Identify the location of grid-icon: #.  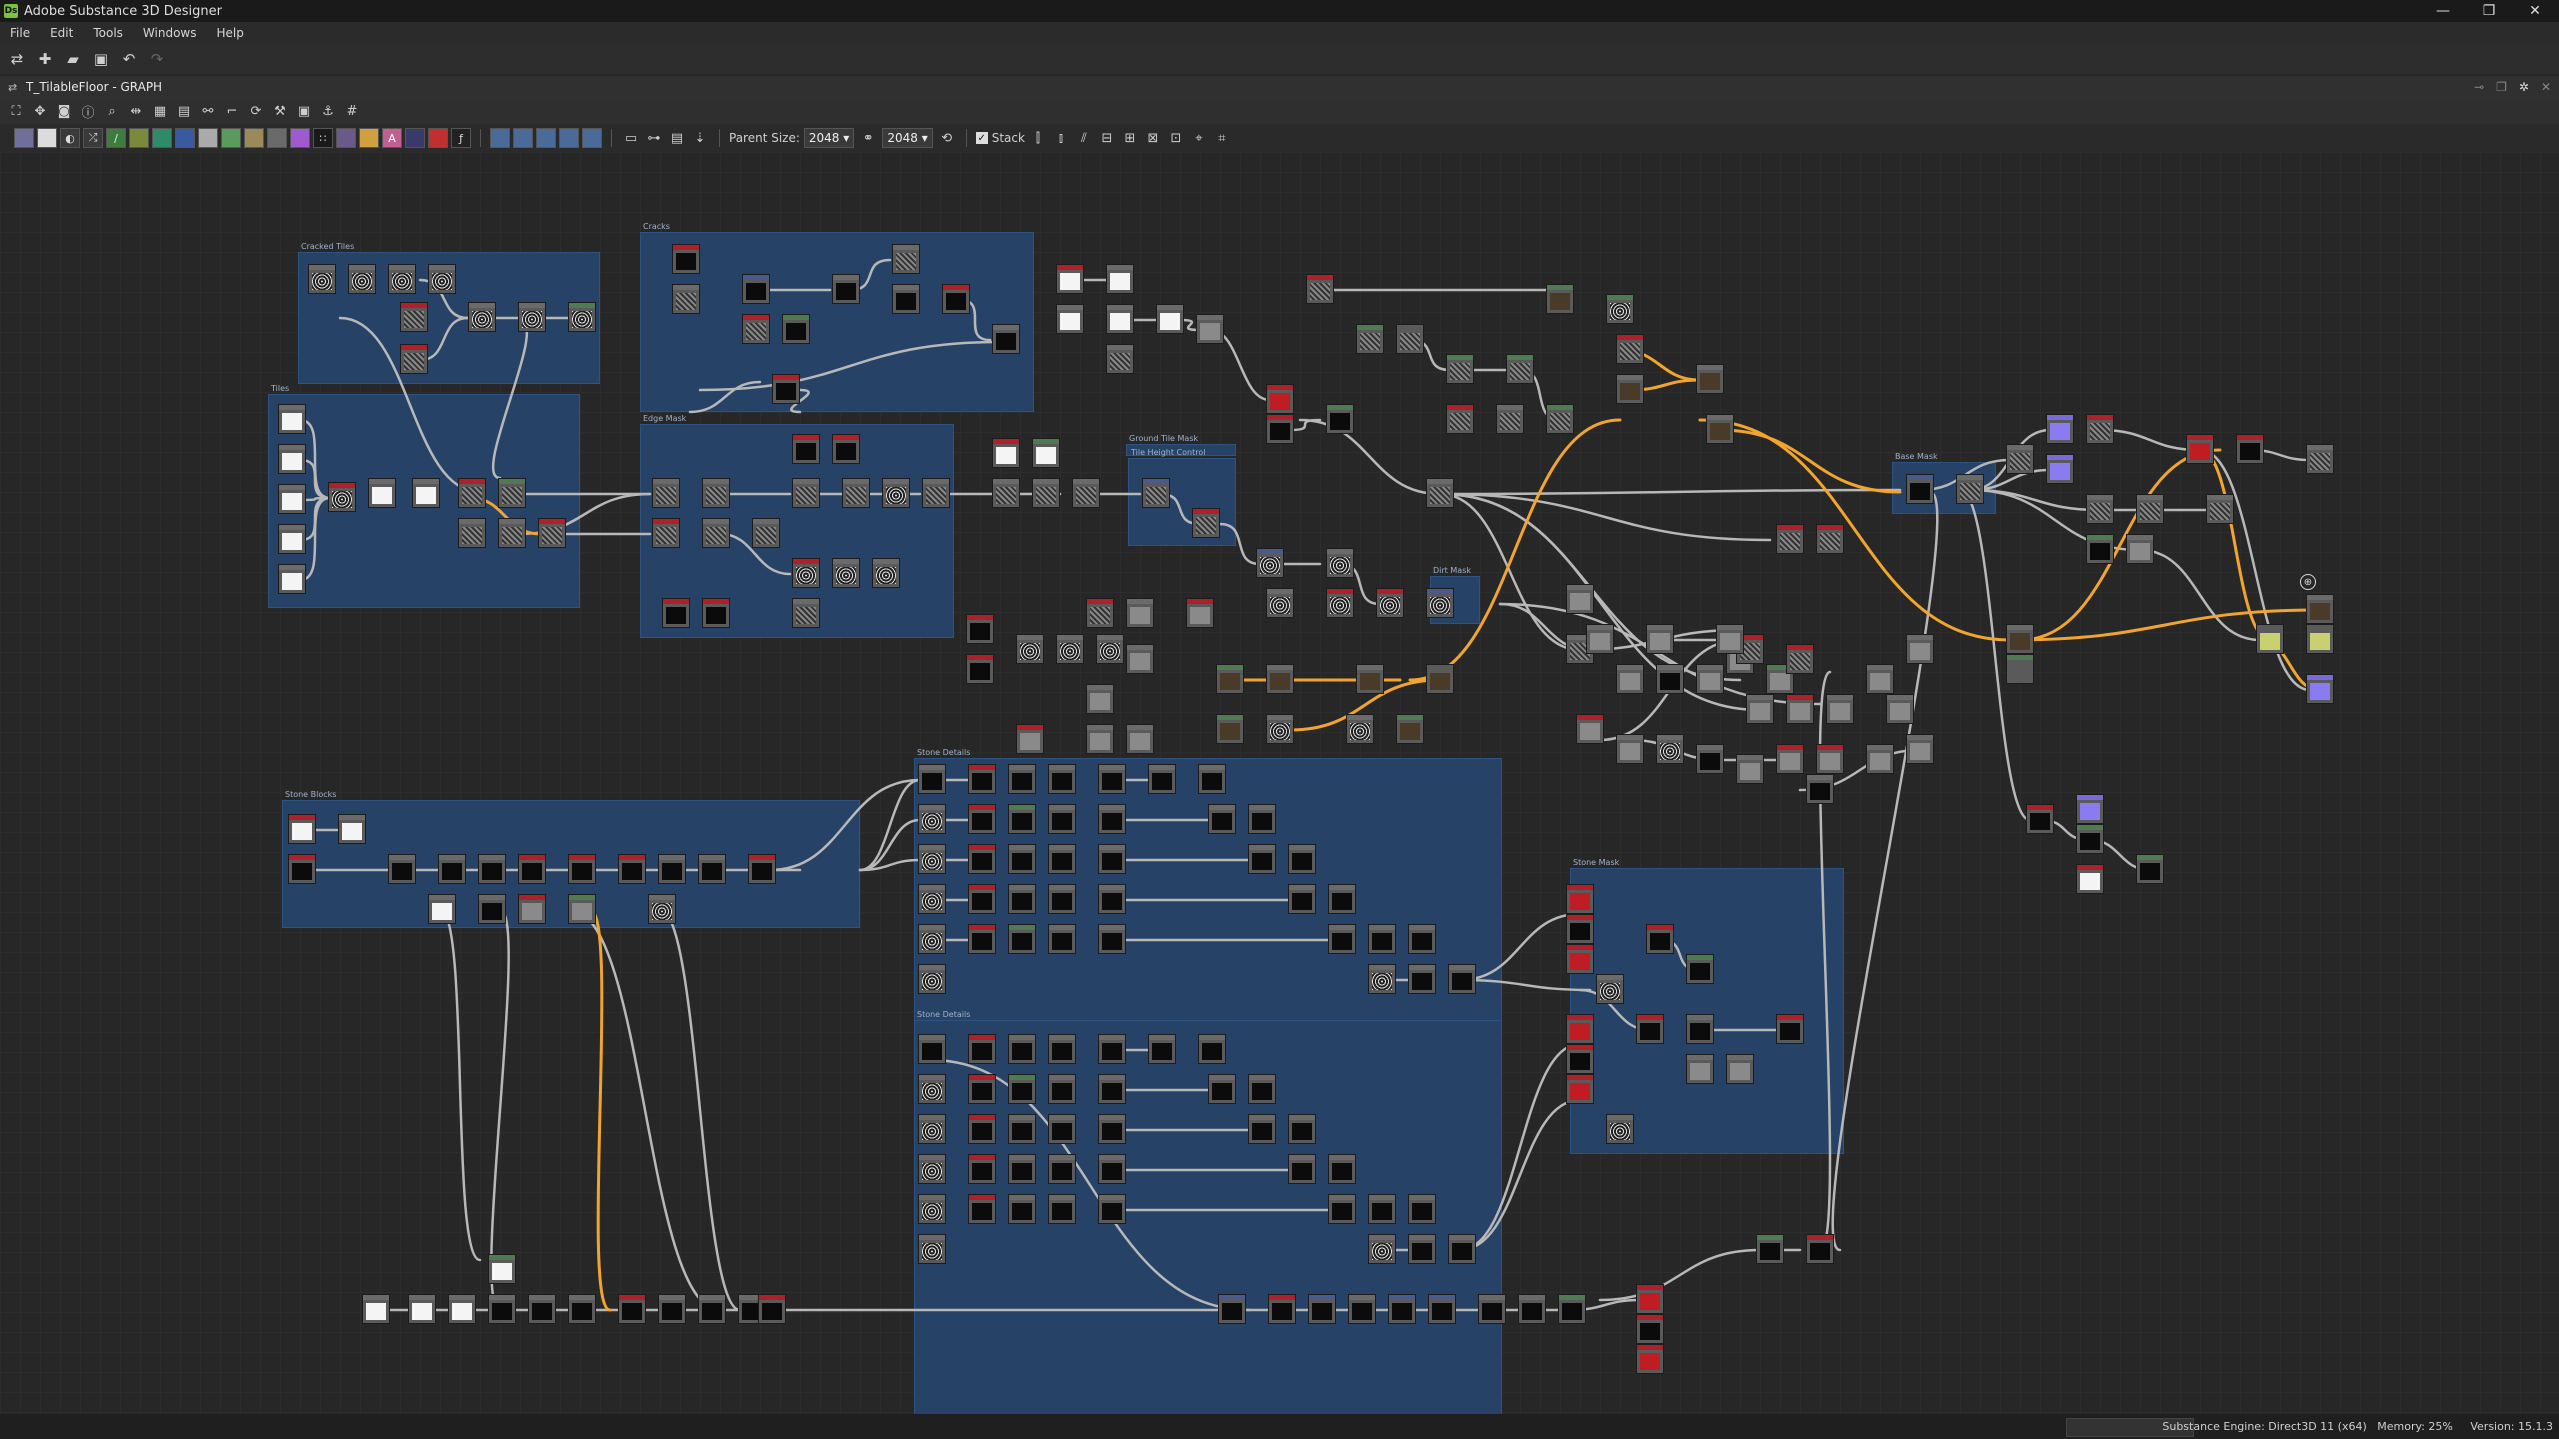
(352, 111).